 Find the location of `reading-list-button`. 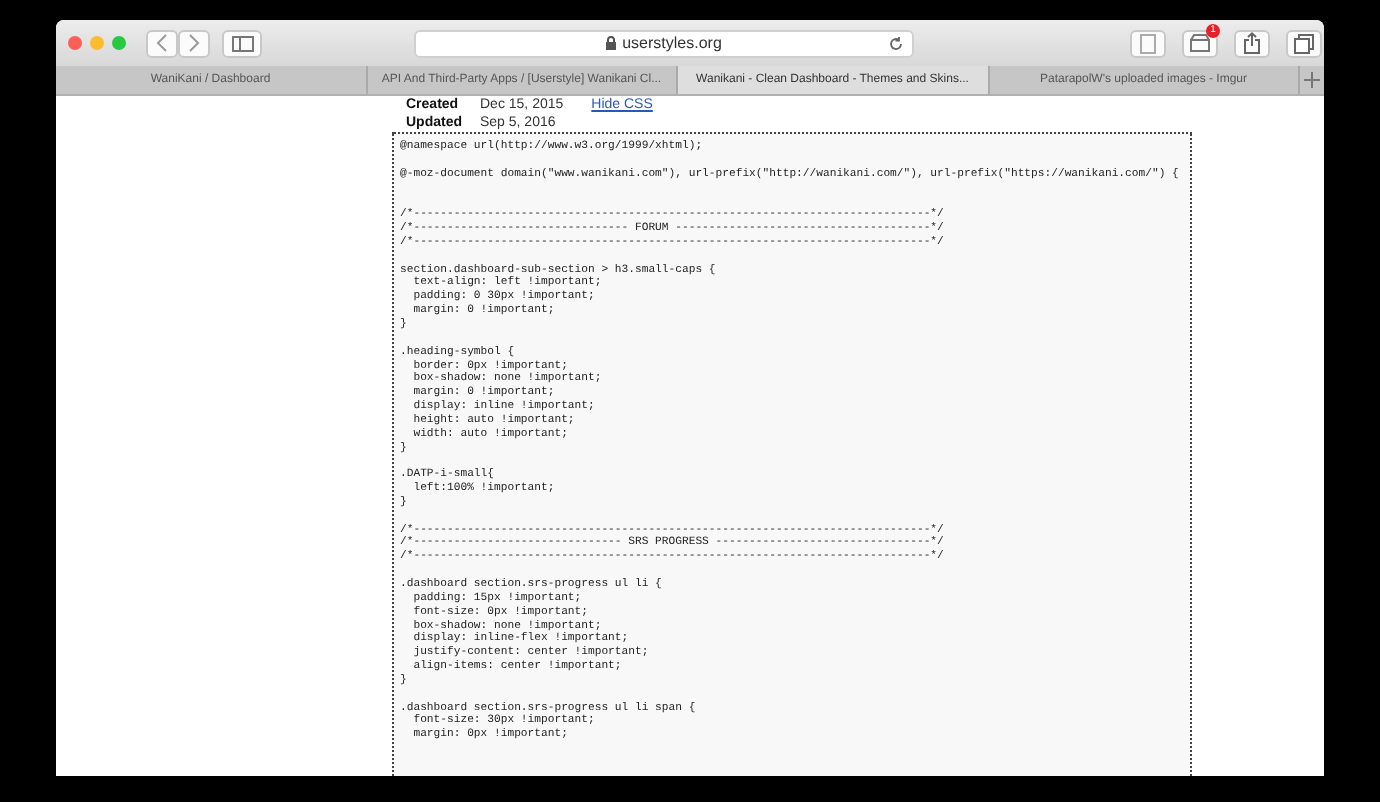

reading-list-button is located at coordinates (1148, 43).